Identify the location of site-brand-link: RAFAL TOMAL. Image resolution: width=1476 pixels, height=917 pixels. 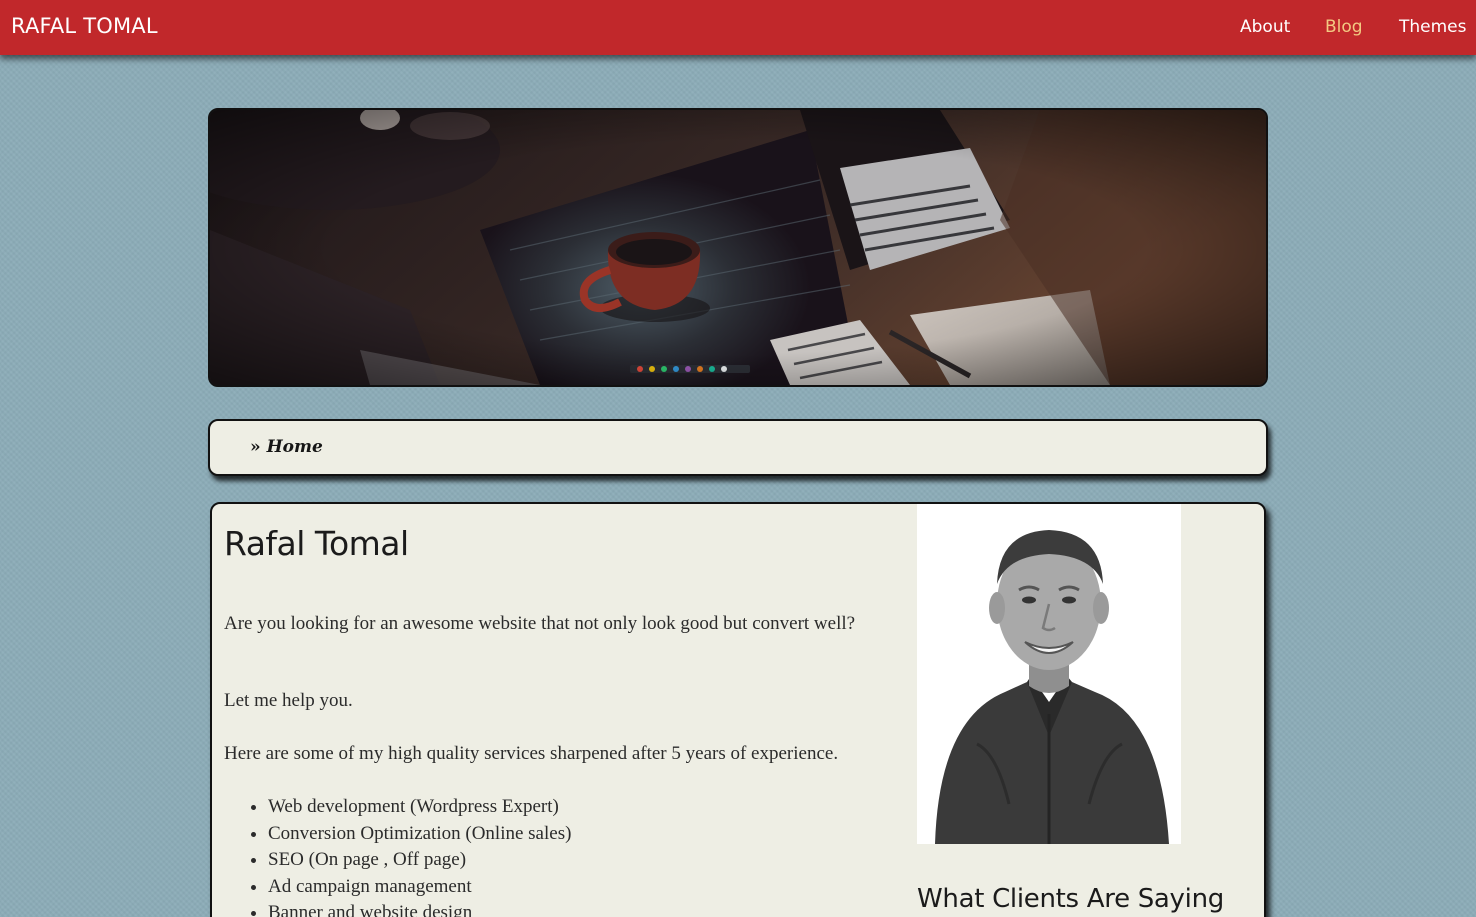
(84, 26).